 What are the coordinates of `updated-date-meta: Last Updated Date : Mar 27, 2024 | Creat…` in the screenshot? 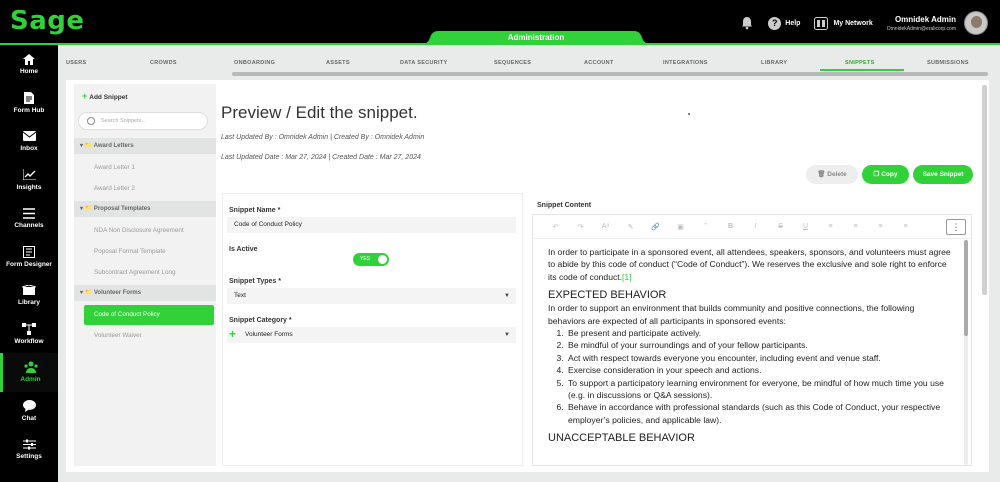 It's located at (321, 157).